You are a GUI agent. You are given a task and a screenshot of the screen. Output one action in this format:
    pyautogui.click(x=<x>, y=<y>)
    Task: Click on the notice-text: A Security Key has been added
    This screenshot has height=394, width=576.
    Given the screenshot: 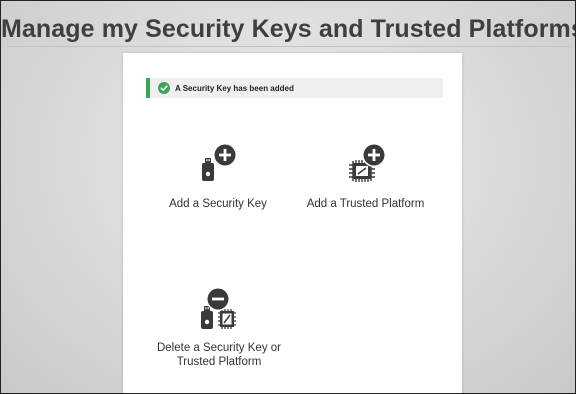 What is the action you would take?
    pyautogui.click(x=234, y=88)
    